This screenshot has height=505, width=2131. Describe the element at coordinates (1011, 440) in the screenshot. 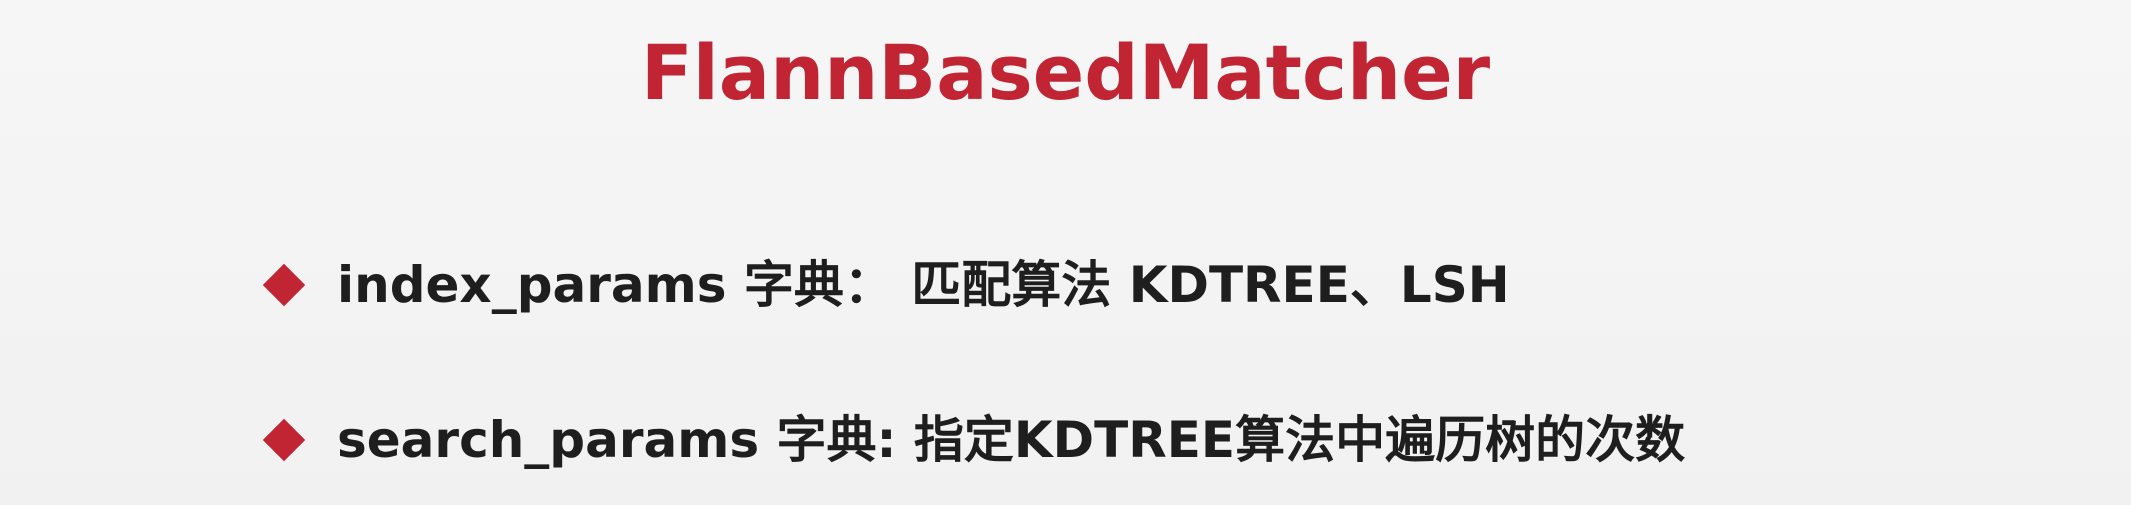

I see `bullet-text: search_params 字典: 指定KDTREE算法中遍历树的次数` at that location.